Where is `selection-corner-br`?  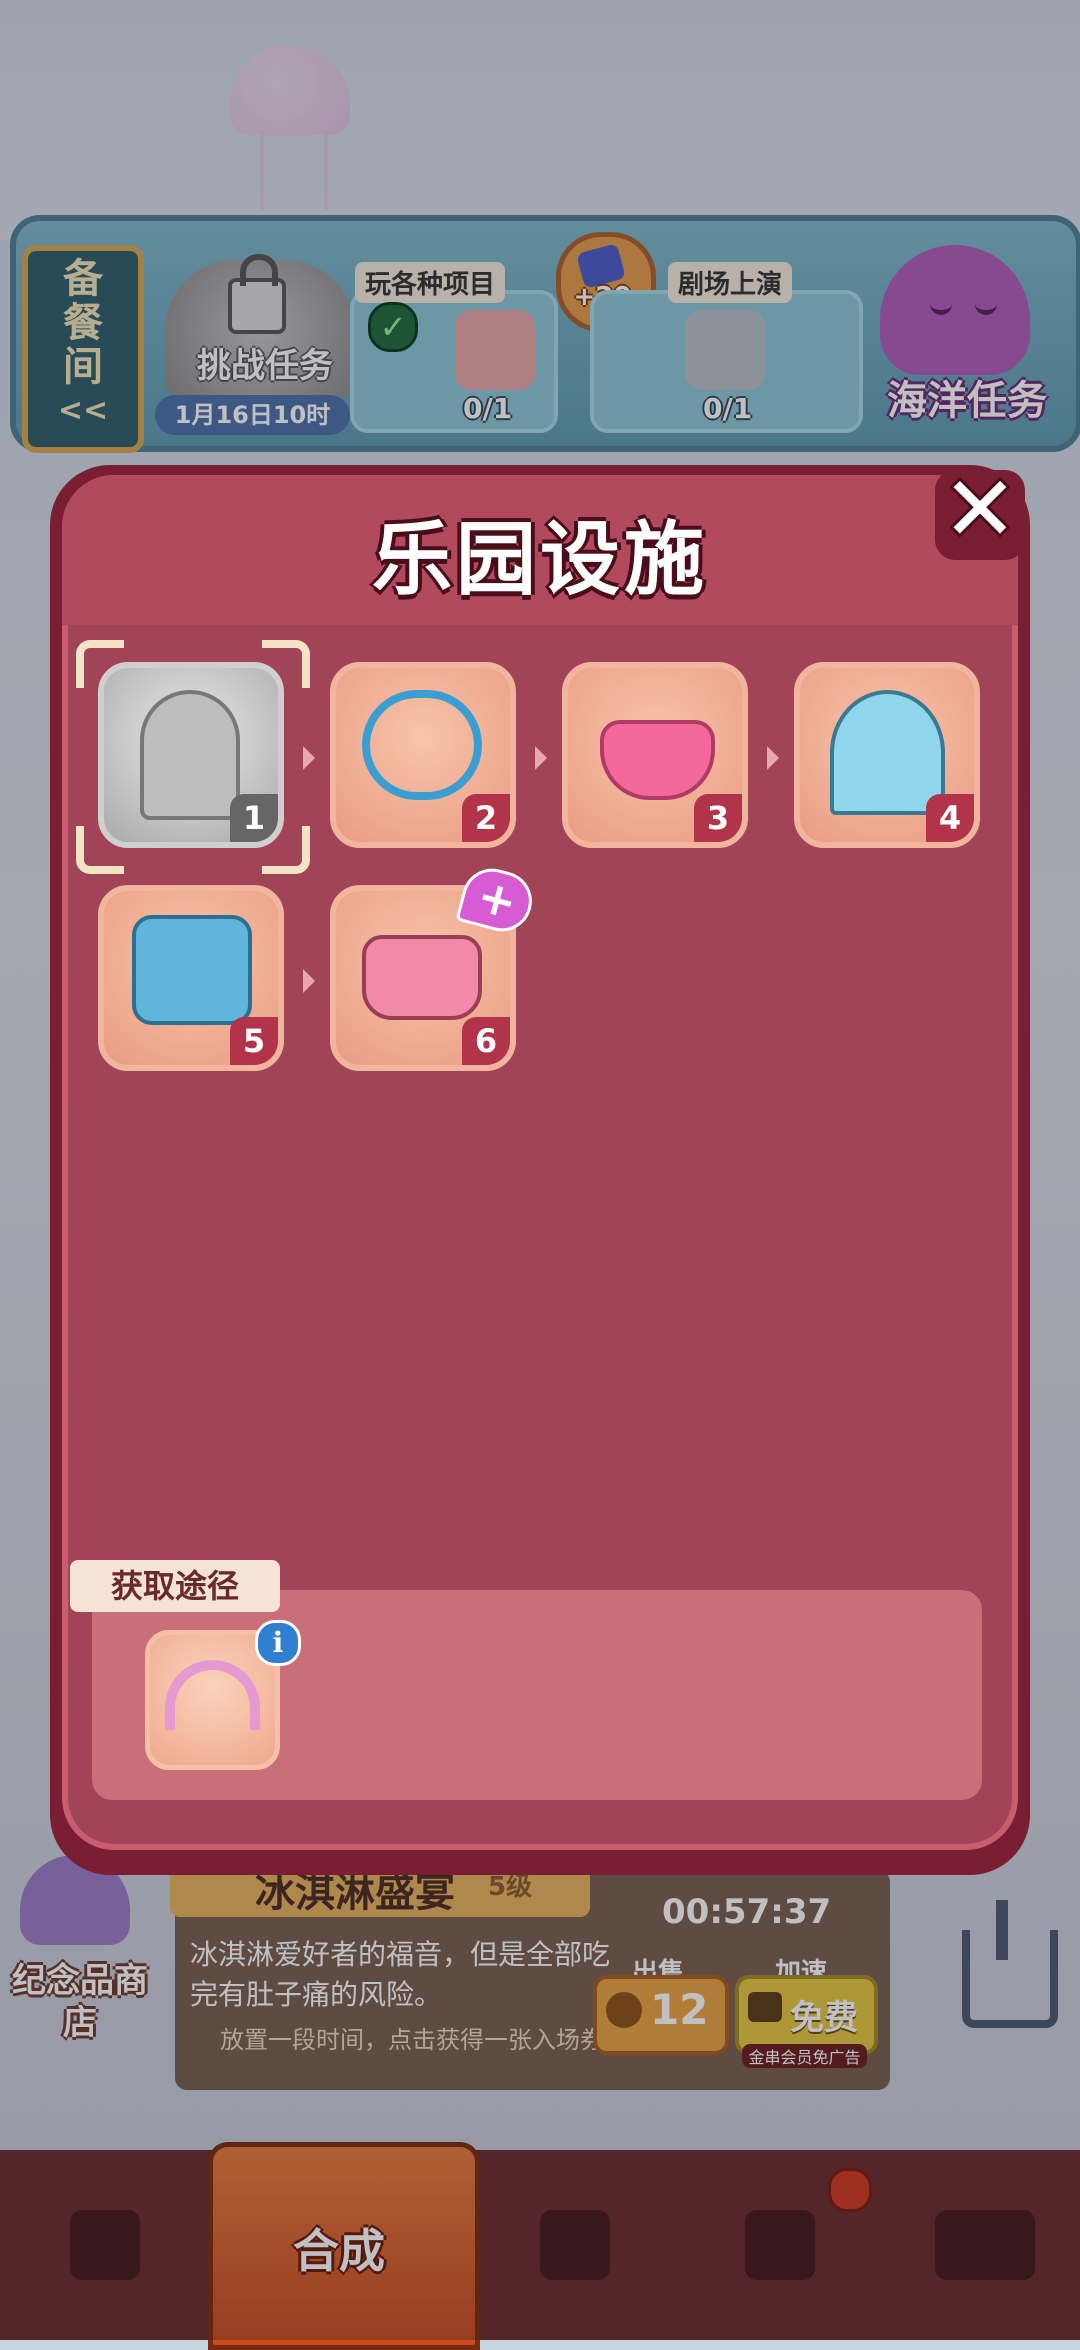 selection-corner-br is located at coordinates (286, 850).